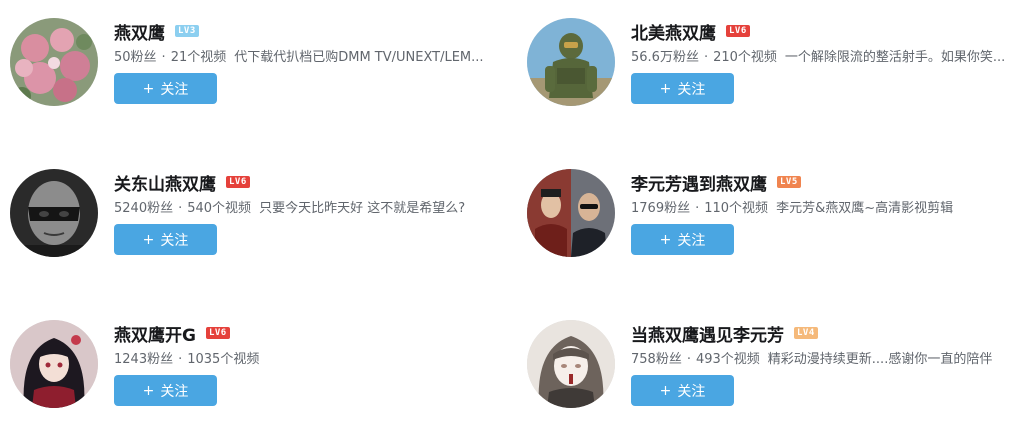  Describe the element at coordinates (806, 333) in the screenshot. I see `level-badge: LV4` at that location.